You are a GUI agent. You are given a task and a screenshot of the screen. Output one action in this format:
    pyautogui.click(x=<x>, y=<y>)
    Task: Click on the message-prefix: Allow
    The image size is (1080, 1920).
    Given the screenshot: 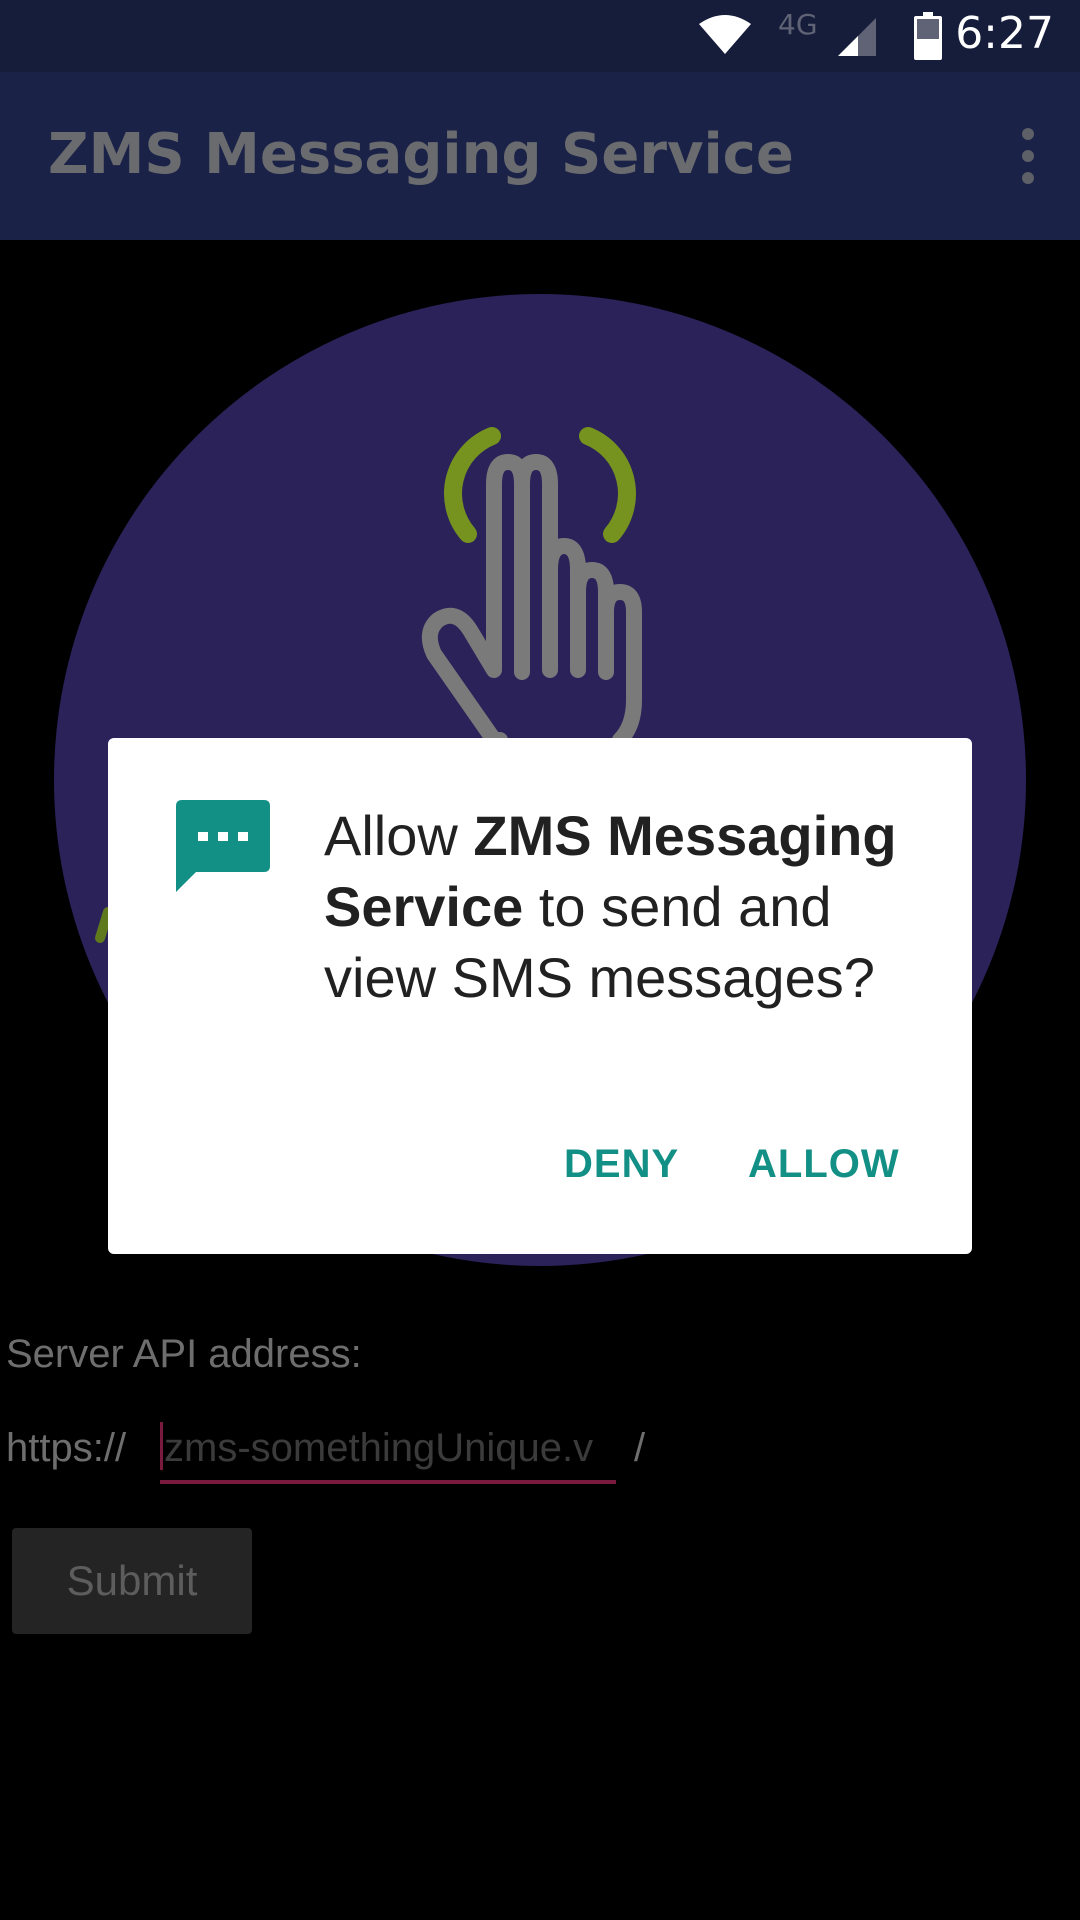 What is the action you would take?
    pyautogui.click(x=399, y=835)
    